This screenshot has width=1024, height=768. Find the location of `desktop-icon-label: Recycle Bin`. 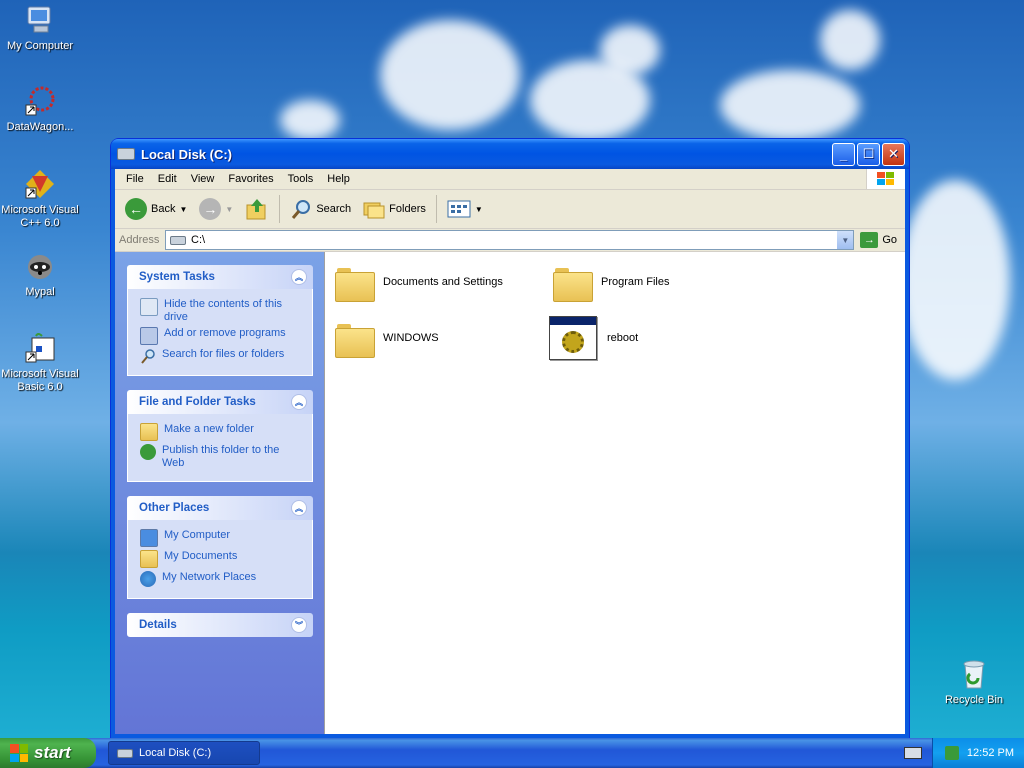

desktop-icon-label: Recycle Bin is located at coordinates (974, 700).